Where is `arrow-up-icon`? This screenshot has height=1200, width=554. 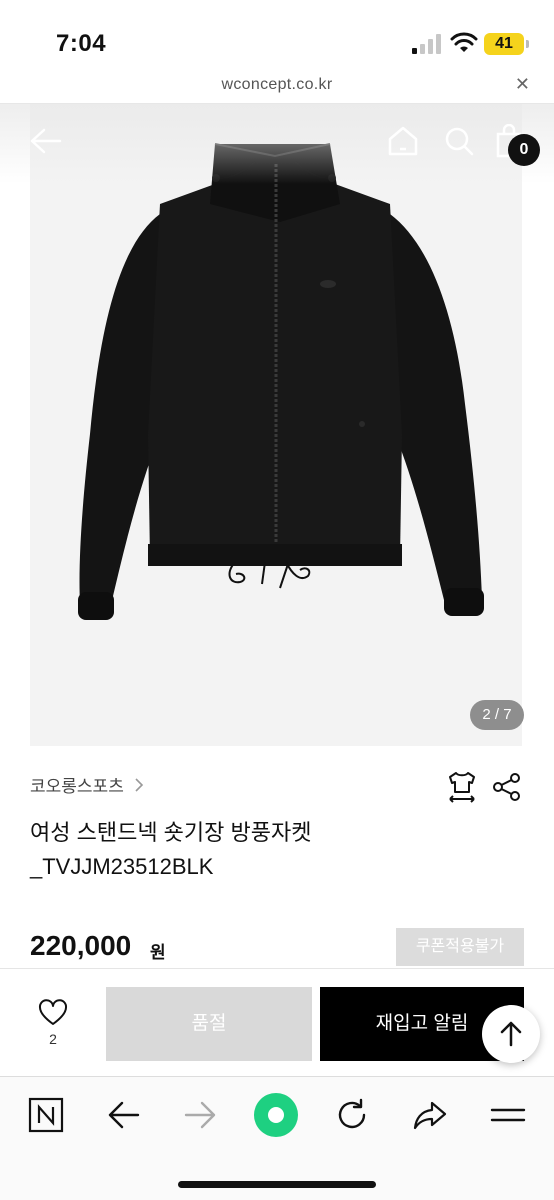
arrow-up-icon is located at coordinates (511, 1034).